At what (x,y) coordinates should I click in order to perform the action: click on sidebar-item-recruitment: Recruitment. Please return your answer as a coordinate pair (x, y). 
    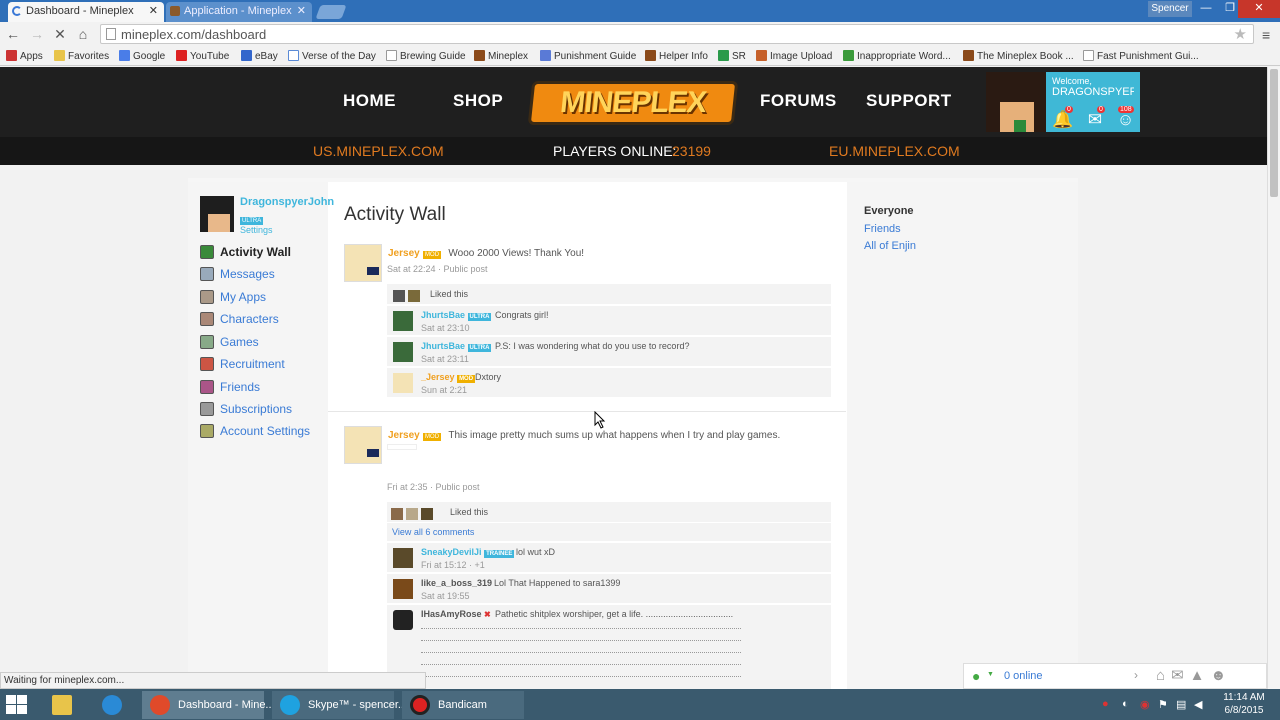
    Looking at the image, I should click on (242, 366).